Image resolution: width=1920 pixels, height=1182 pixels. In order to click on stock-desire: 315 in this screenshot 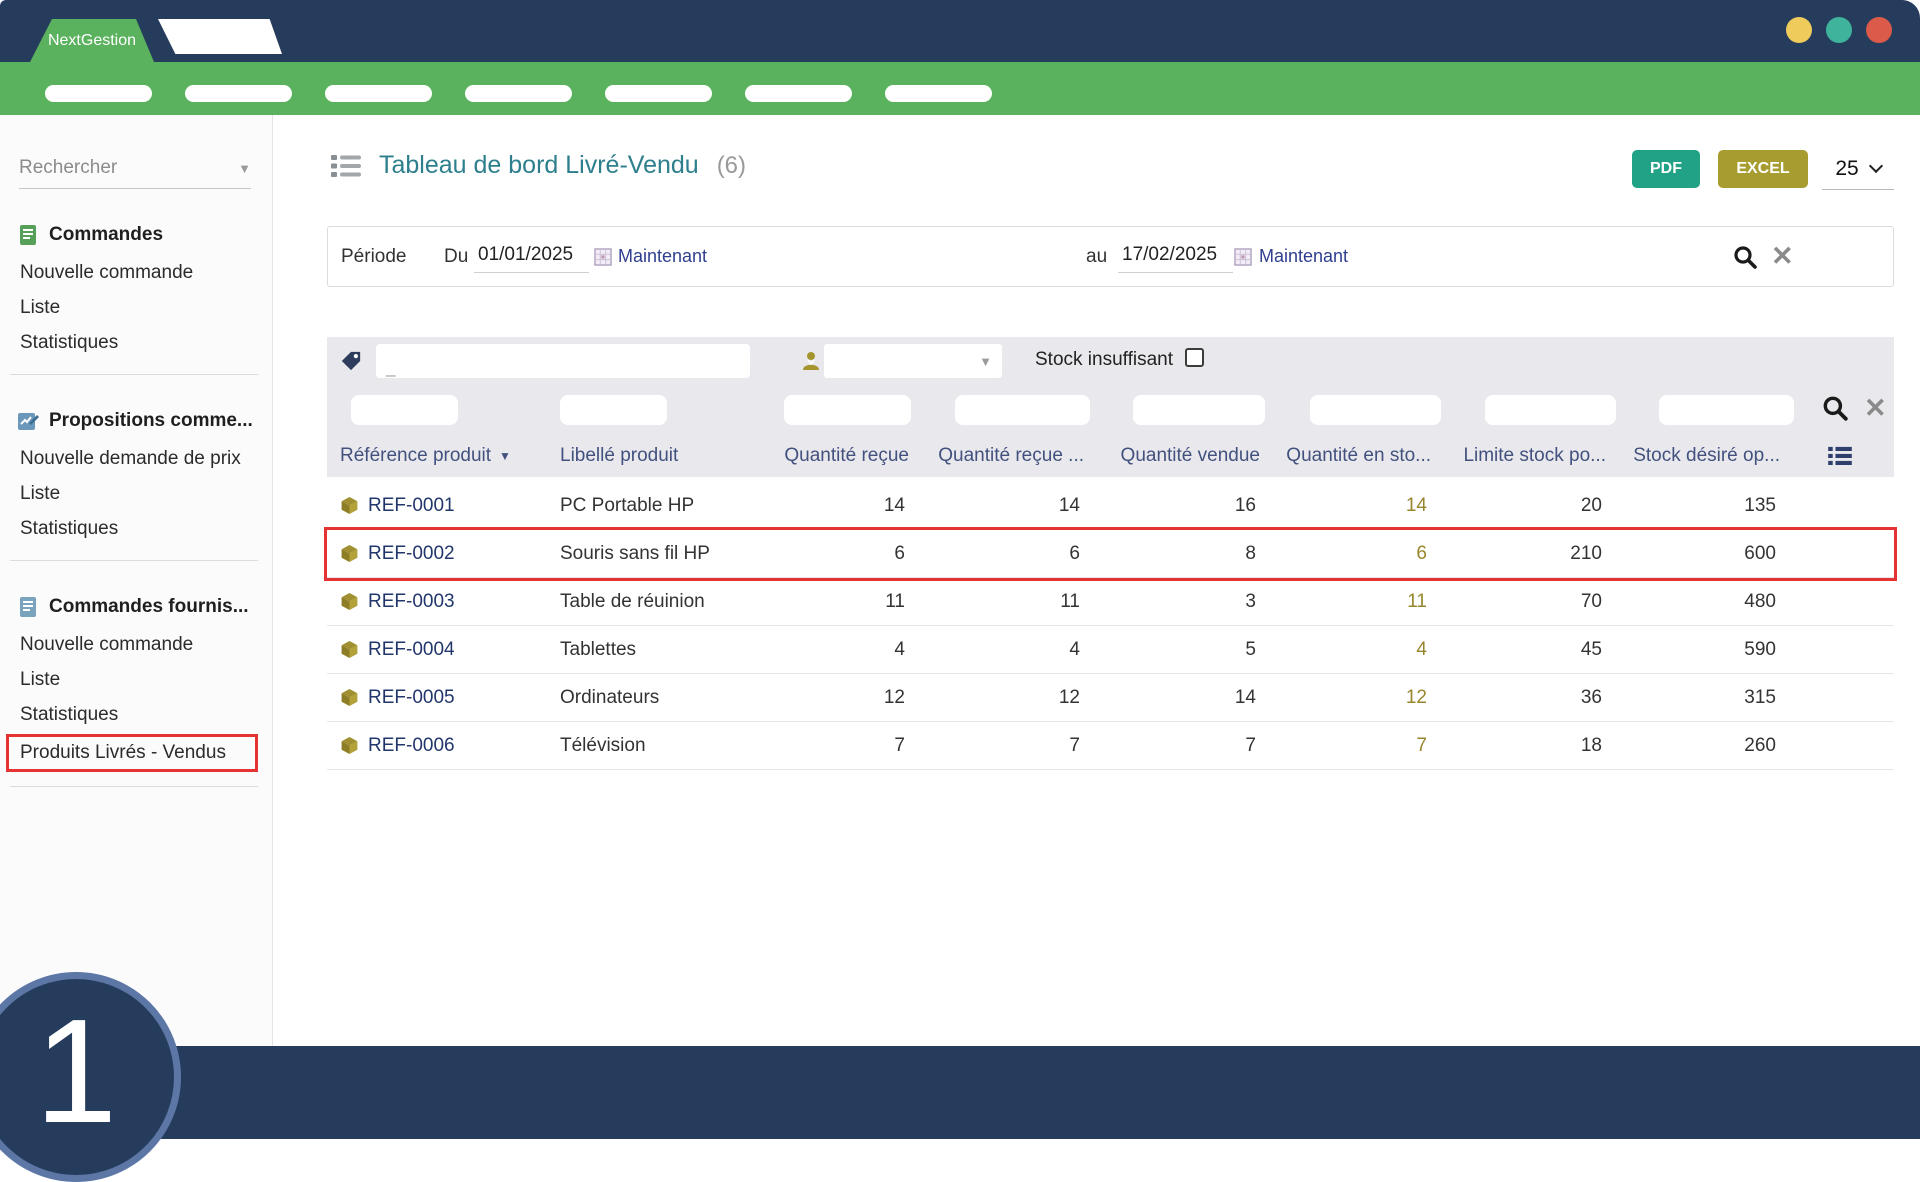, I will do `click(1699, 698)`.